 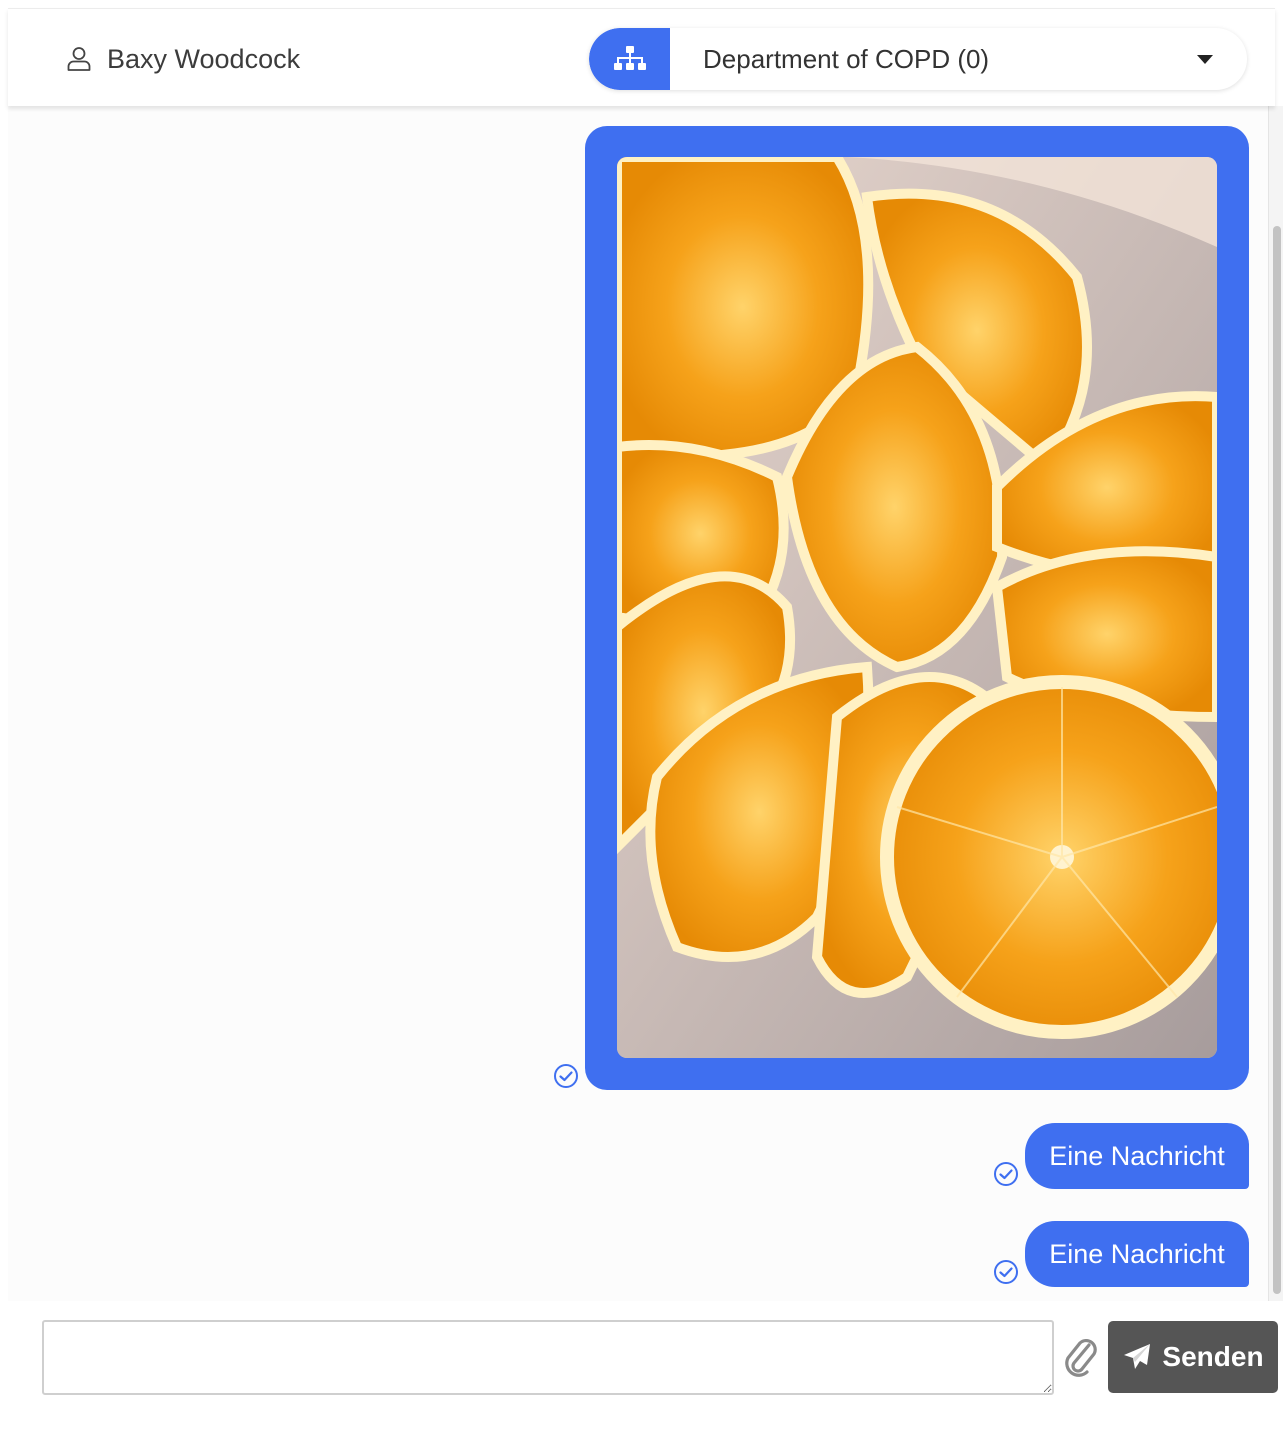 I want to click on send-label: Senden, so click(x=1213, y=1356).